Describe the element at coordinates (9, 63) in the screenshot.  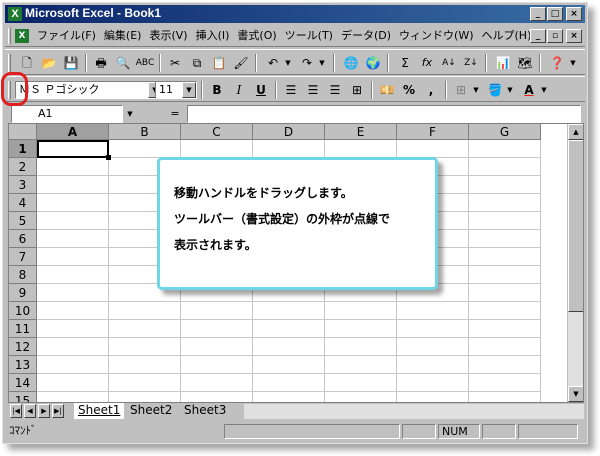
I see `standard-toolbar-move-handle` at that location.